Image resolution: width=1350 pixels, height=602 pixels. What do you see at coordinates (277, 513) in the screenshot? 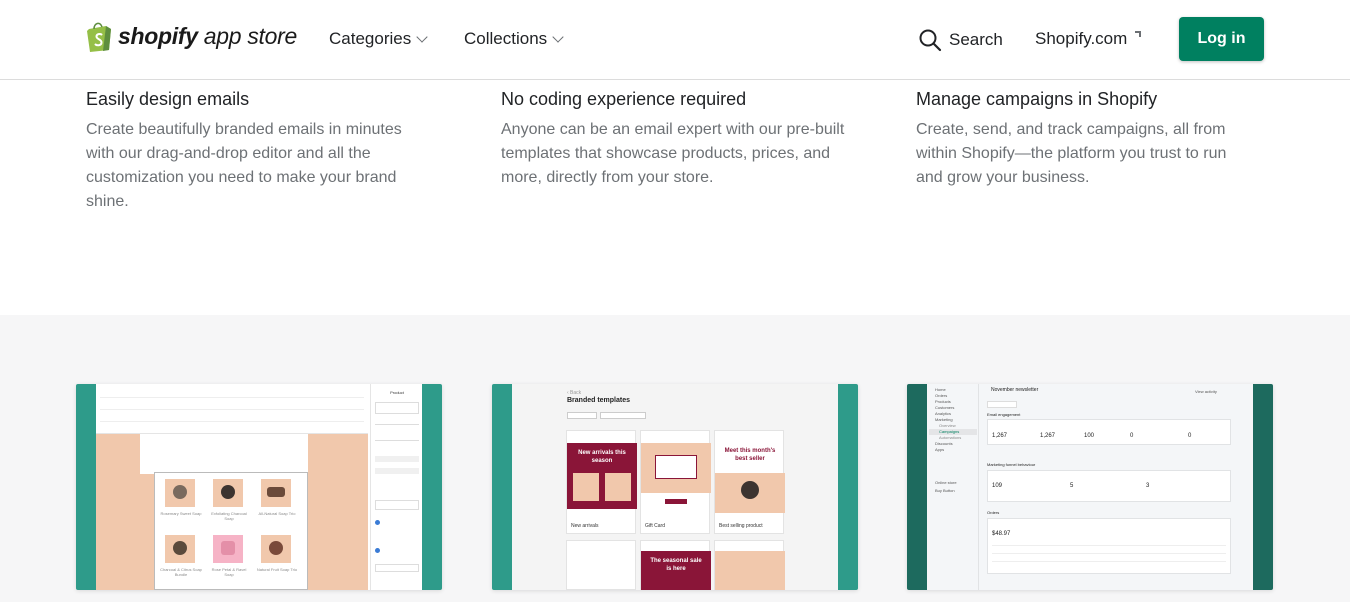
I see `product-name: All-Natural Soap Trio` at bounding box center [277, 513].